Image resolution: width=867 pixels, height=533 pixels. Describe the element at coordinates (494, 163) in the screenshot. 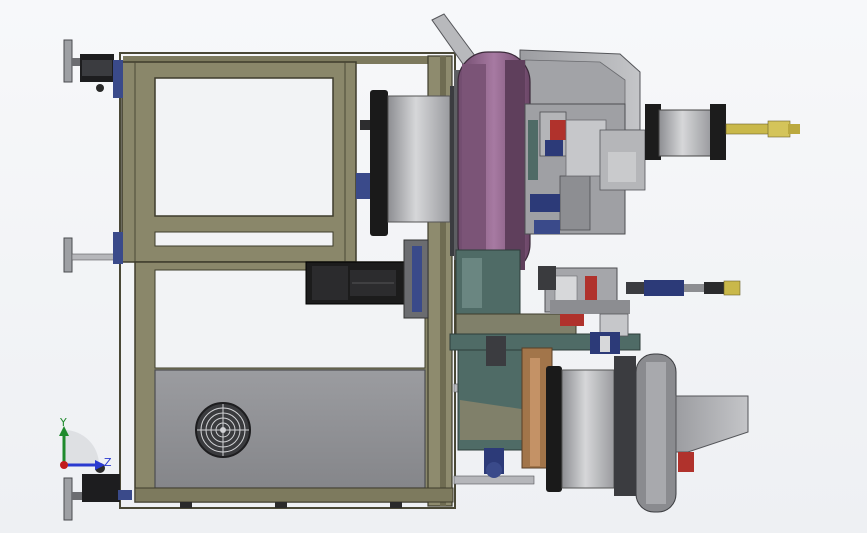

I see `purple-disc` at that location.